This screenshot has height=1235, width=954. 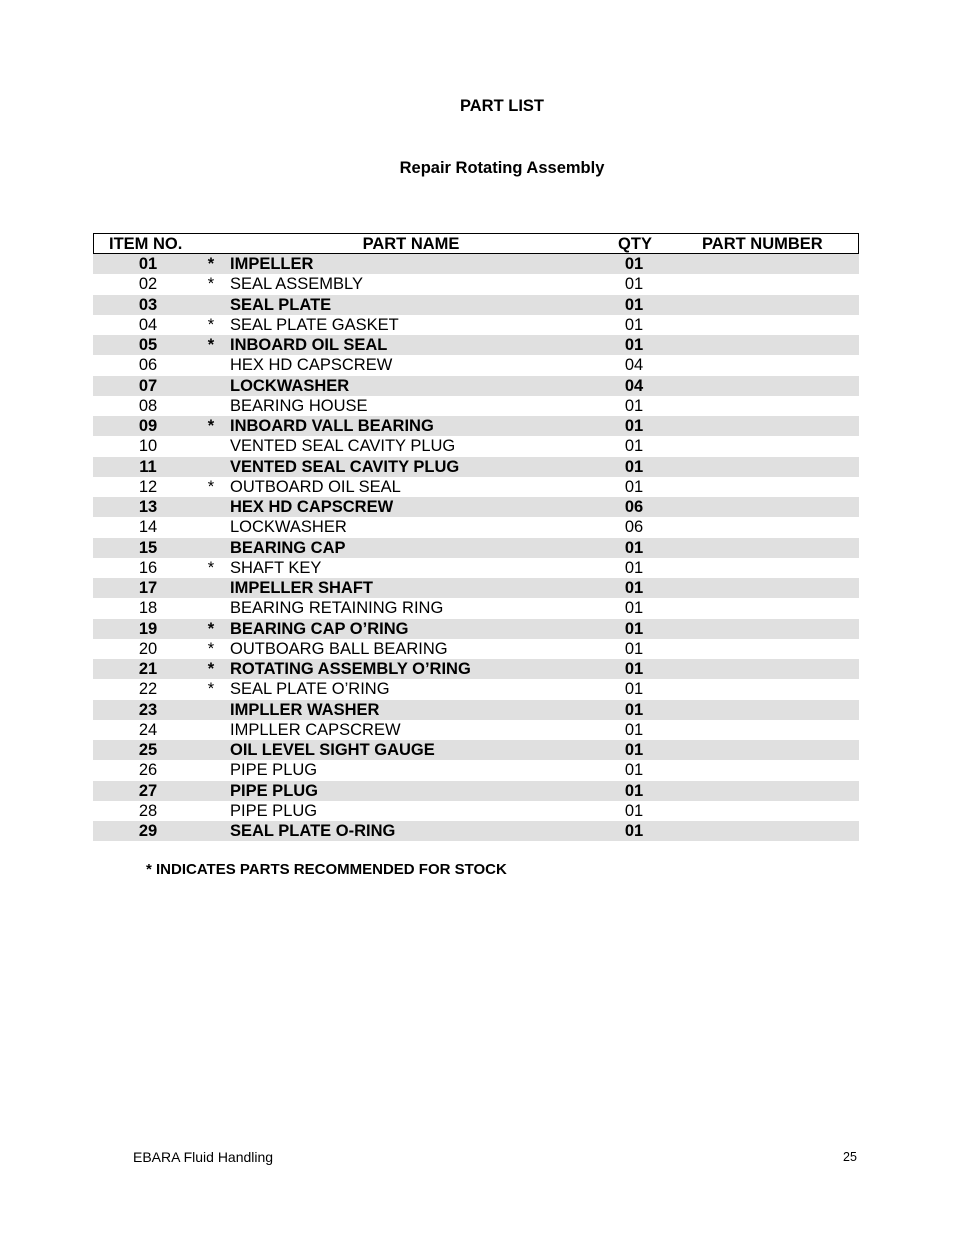 What do you see at coordinates (476, 243) in the screenshot?
I see `table-header: ITEM NO. PART NAME QTY PART NUMBER` at bounding box center [476, 243].